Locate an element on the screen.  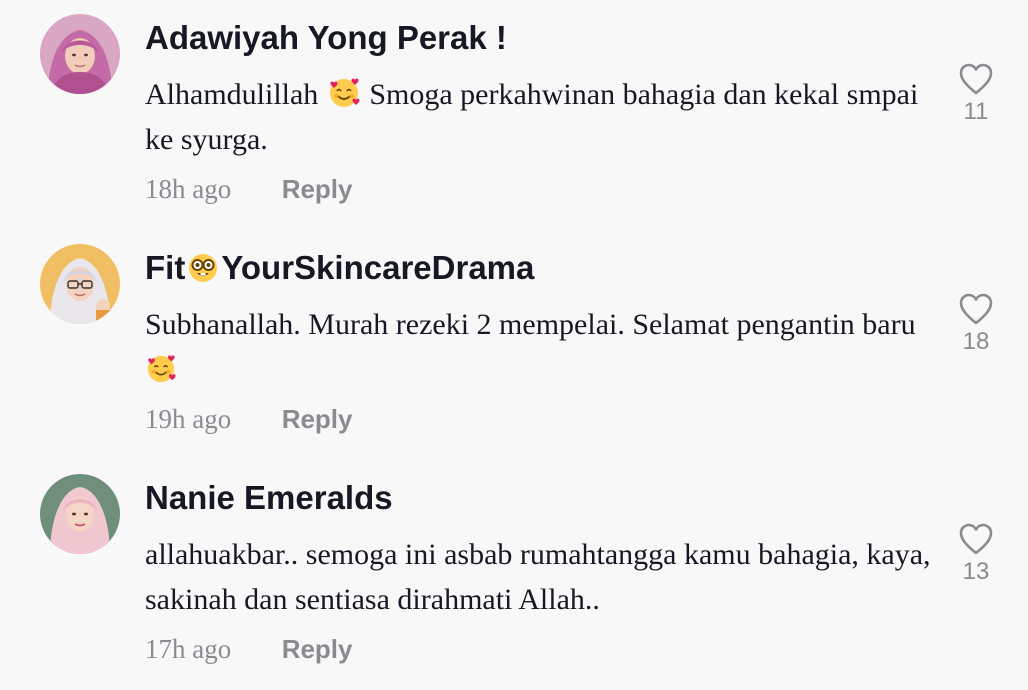
like-count: 18 is located at coordinates (976, 341).